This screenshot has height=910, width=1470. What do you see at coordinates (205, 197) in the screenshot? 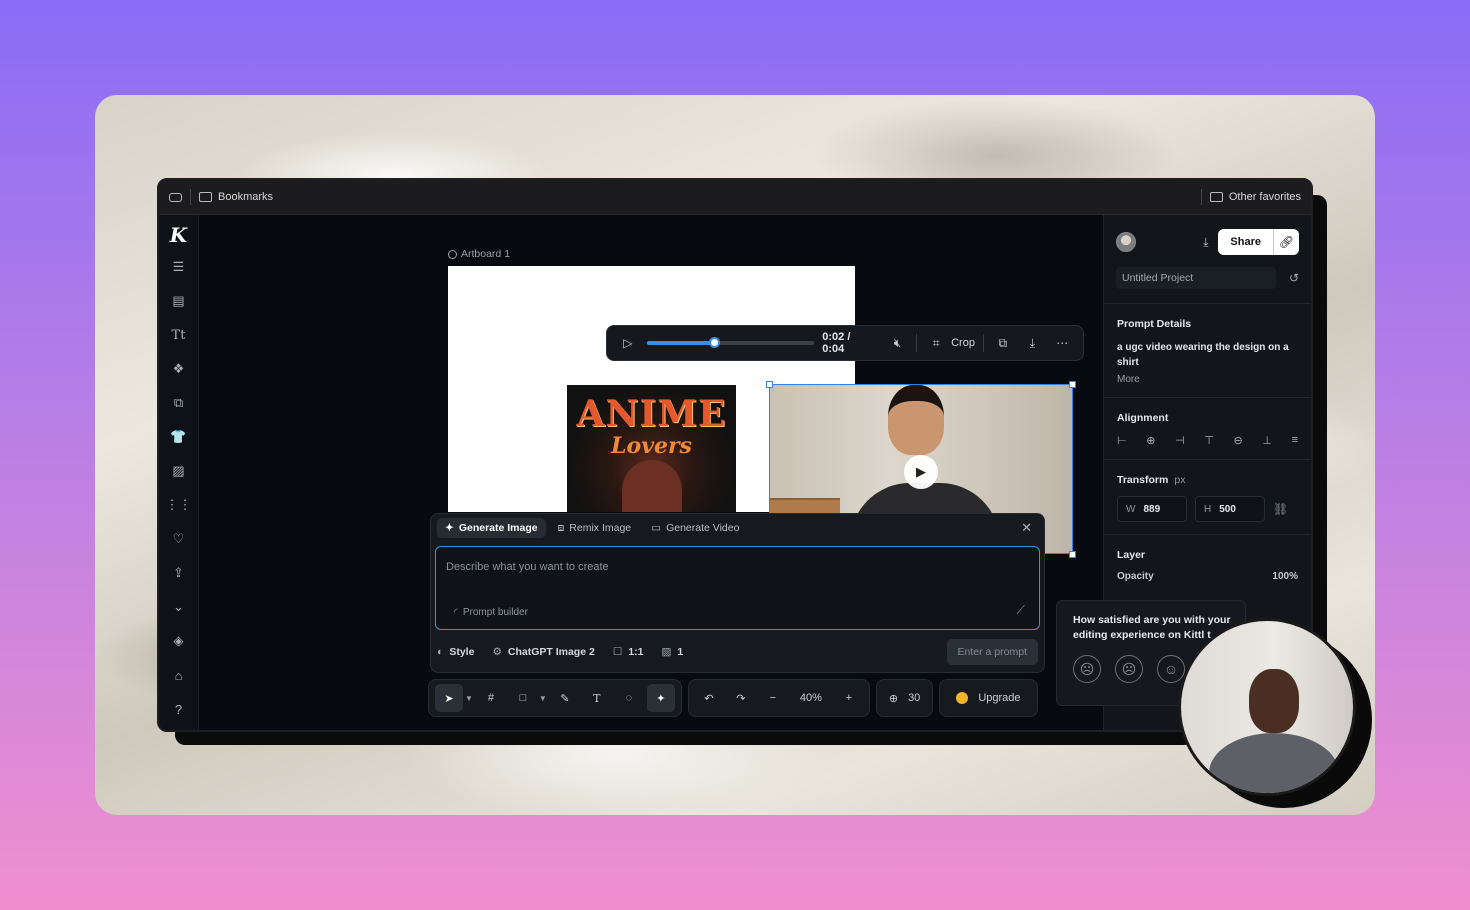
I see `folder-icon` at bounding box center [205, 197].